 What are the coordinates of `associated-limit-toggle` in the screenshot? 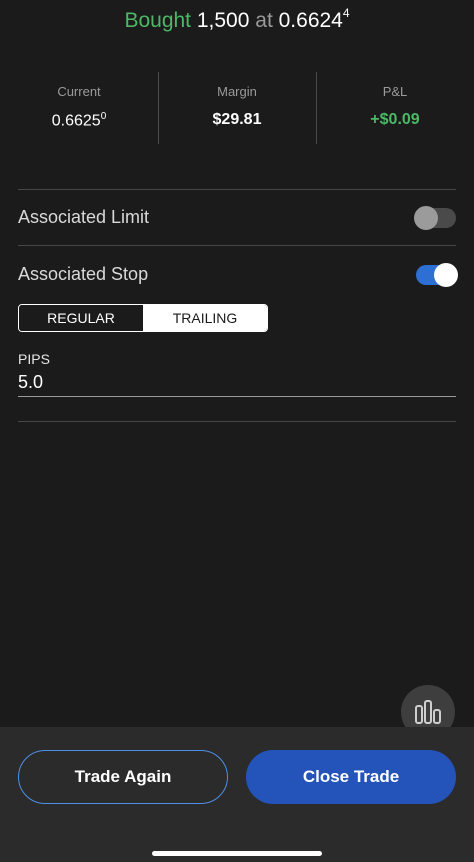 It's located at (435, 218).